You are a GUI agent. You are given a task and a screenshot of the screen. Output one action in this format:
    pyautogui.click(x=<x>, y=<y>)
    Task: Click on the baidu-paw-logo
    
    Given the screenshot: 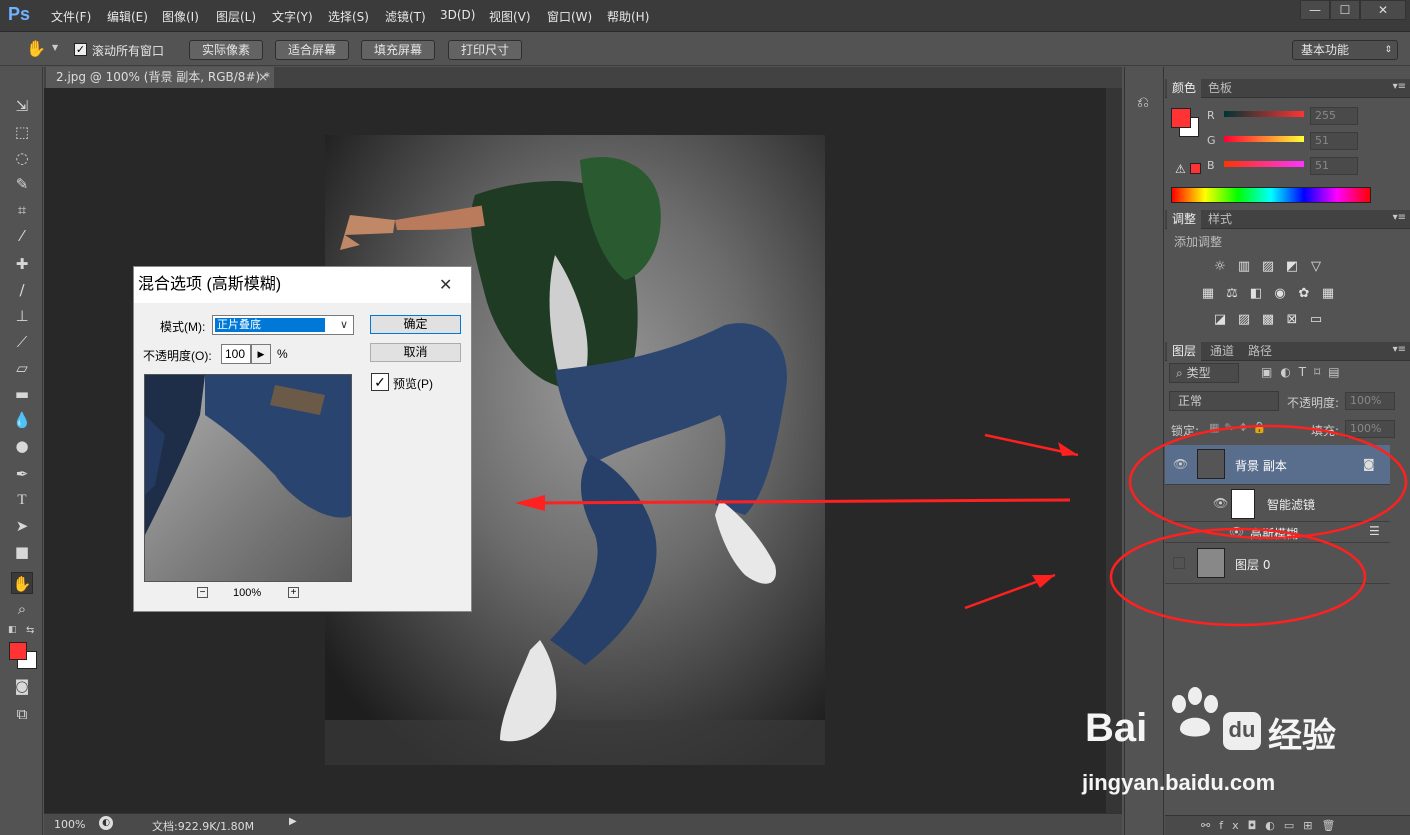 What is the action you would take?
    pyautogui.click(x=1195, y=714)
    